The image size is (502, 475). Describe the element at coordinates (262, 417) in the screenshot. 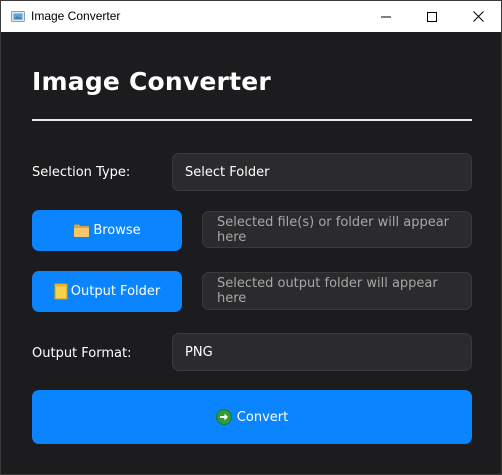

I see `convert-button-label: Convert` at that location.